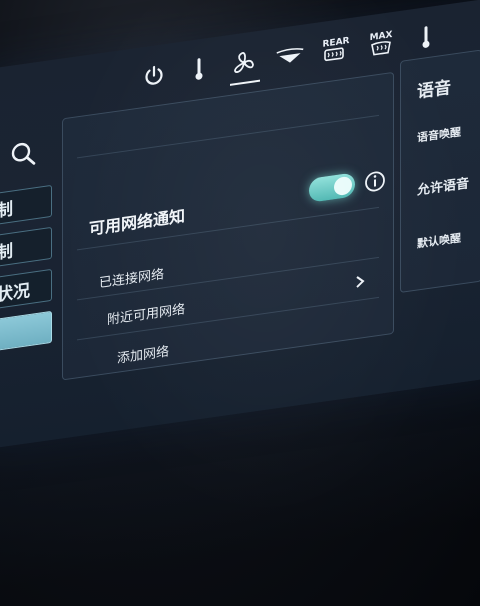 This screenshot has height=606, width=480. What do you see at coordinates (360, 281) in the screenshot?
I see `chevron-right-icon` at bounding box center [360, 281].